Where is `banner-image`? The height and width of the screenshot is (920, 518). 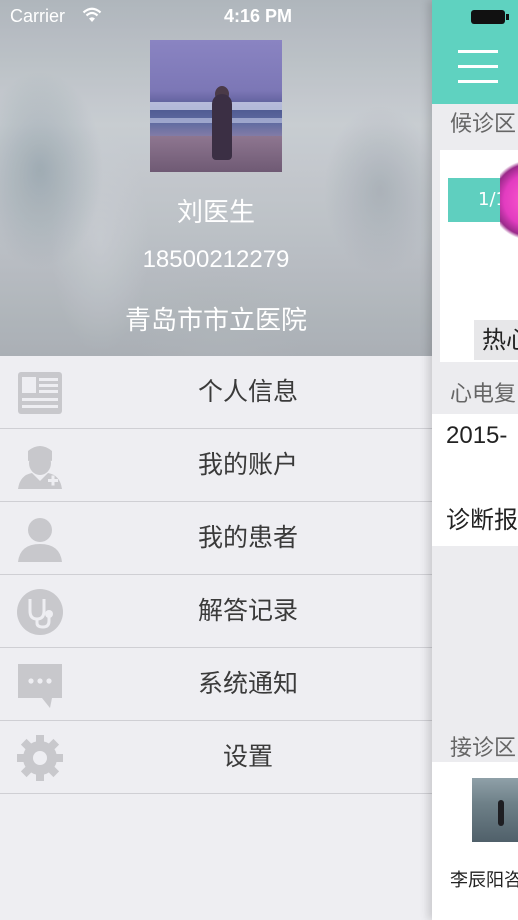 banner-image is located at coordinates (509, 202).